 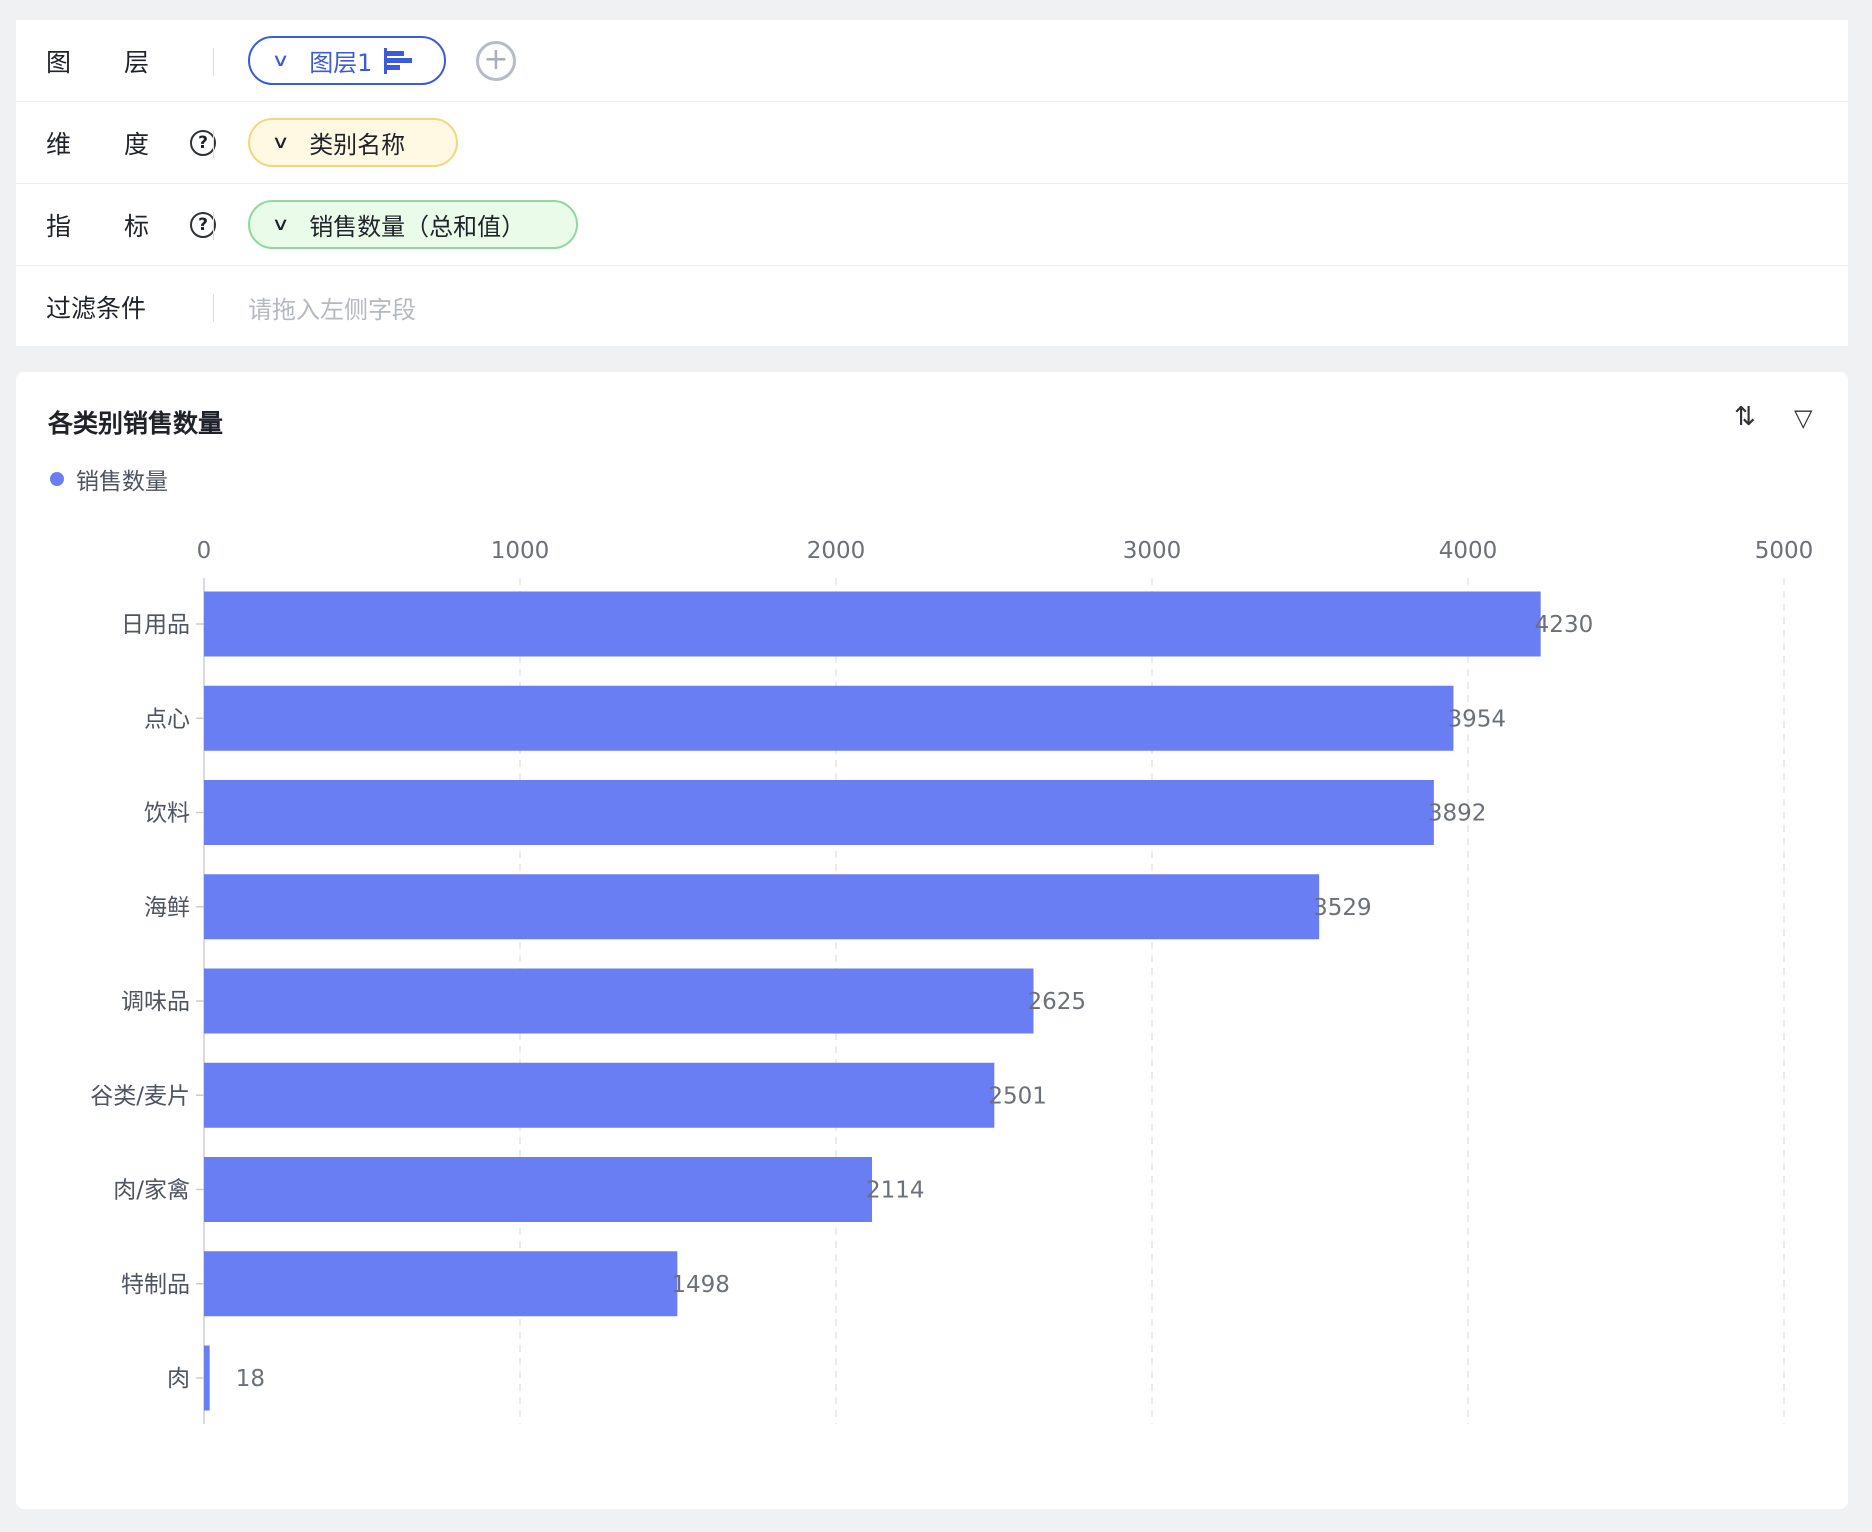 What do you see at coordinates (137, 62) in the screenshot?
I see `layer-label-char-2: 层` at bounding box center [137, 62].